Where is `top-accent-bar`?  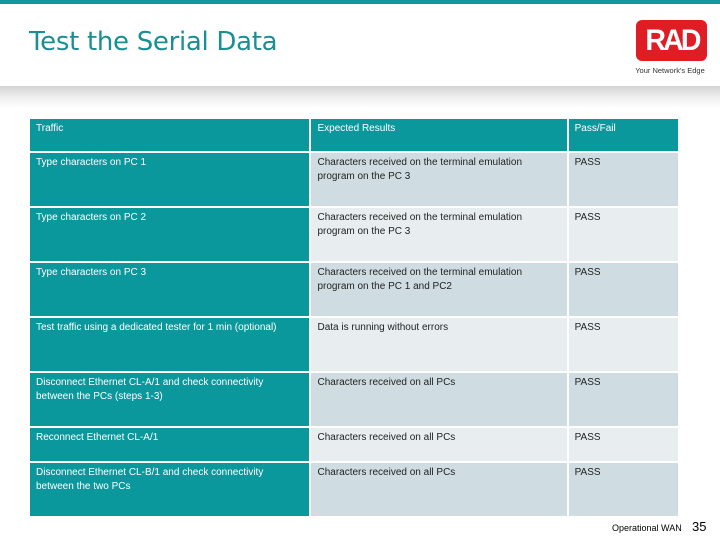 top-accent-bar is located at coordinates (360, 2).